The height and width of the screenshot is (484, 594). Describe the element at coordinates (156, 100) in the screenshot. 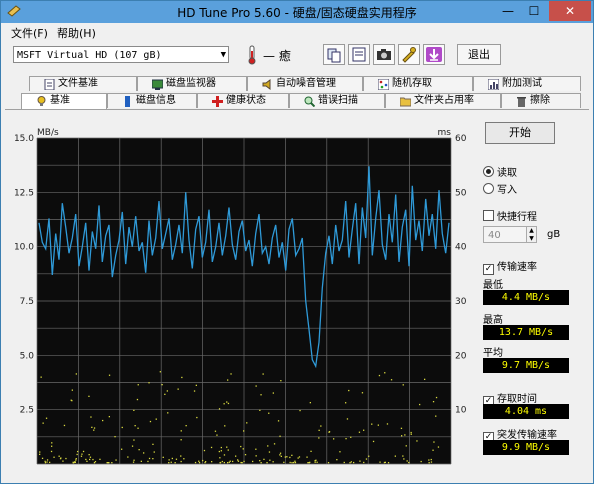

I see `tab-label: 磁盘信息` at that location.